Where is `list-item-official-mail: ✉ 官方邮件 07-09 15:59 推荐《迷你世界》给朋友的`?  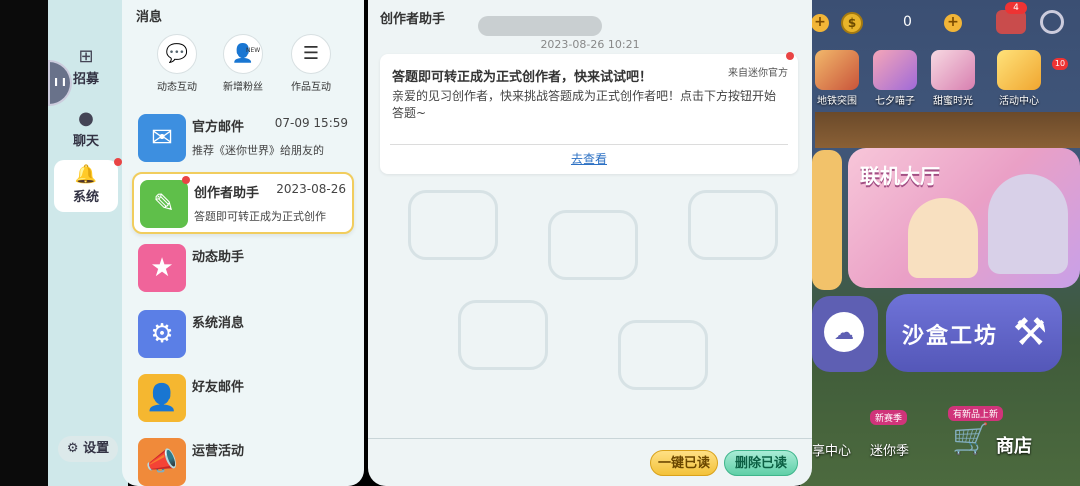
list-item-official-mail: ✉ 官方邮件 07-09 15:59 推荐《迷你世界》给朋友的 is located at coordinates (243, 139).